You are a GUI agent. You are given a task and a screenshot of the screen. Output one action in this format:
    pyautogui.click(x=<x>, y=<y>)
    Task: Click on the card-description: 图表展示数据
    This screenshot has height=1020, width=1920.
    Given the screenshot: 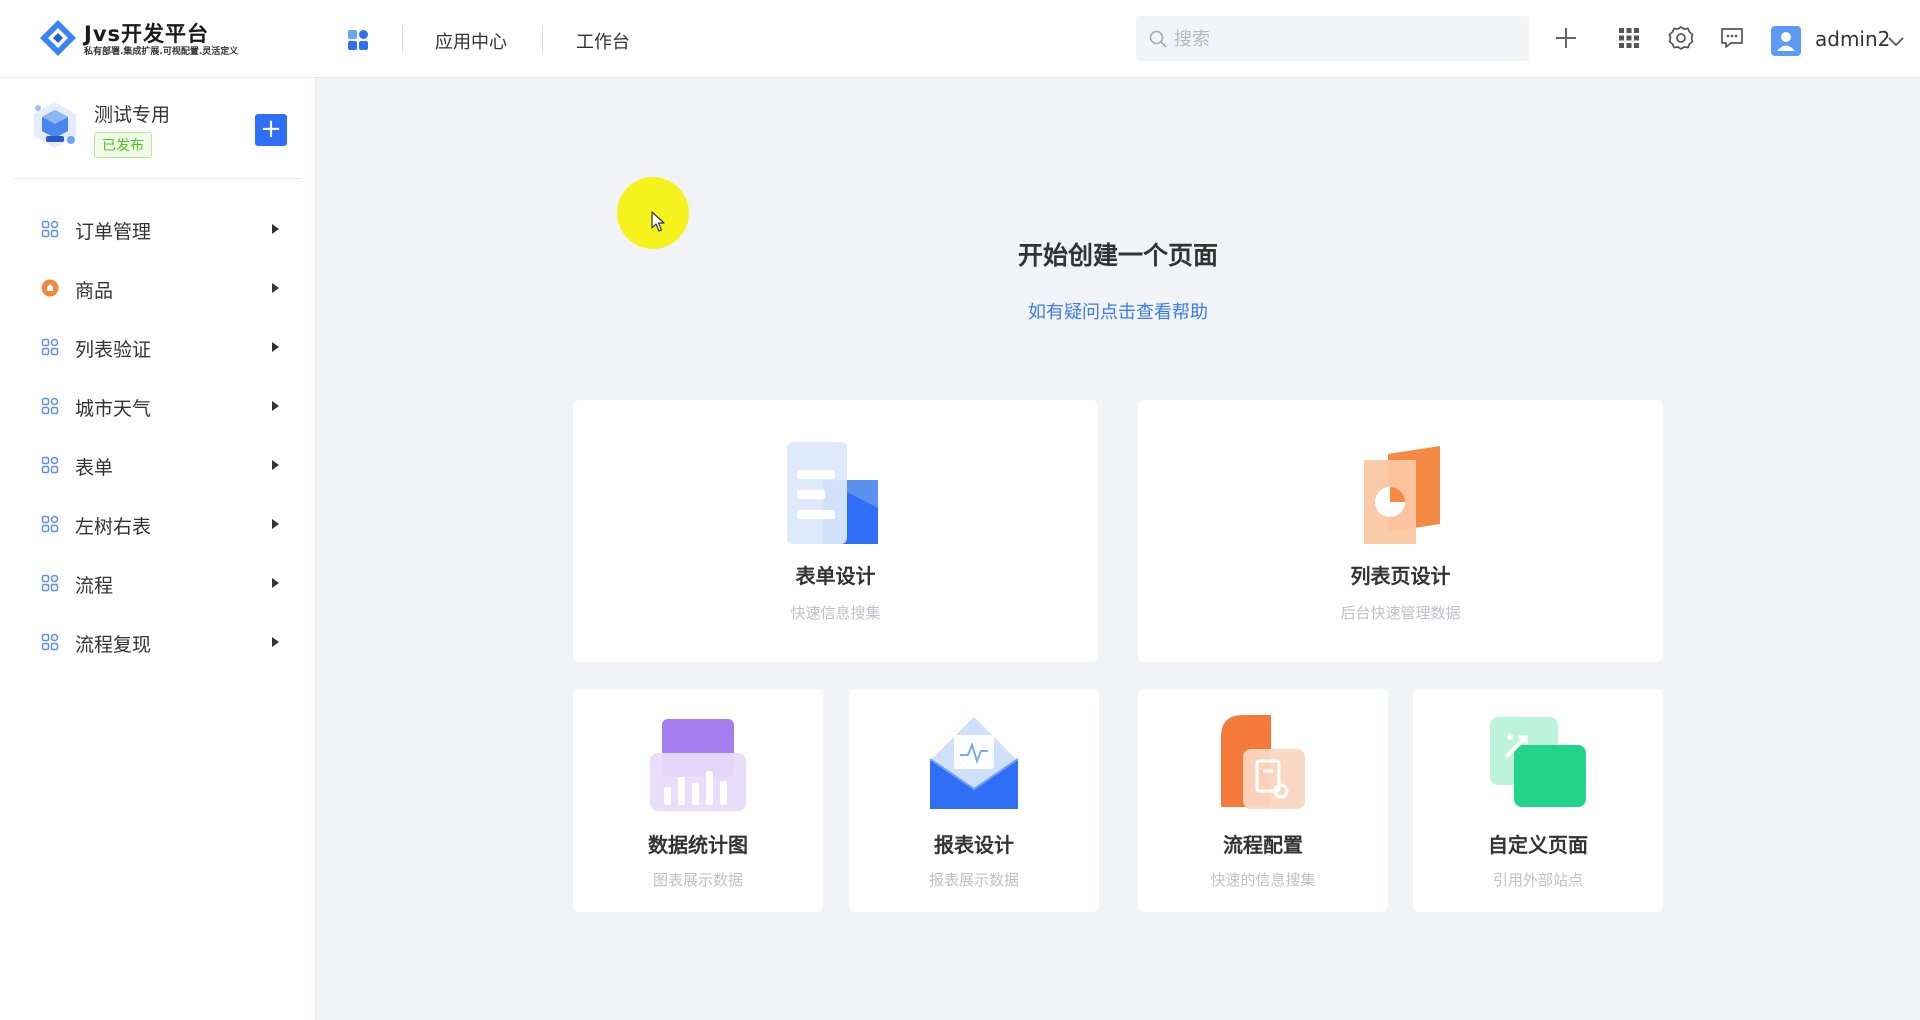 What is the action you would take?
    pyautogui.click(x=697, y=880)
    